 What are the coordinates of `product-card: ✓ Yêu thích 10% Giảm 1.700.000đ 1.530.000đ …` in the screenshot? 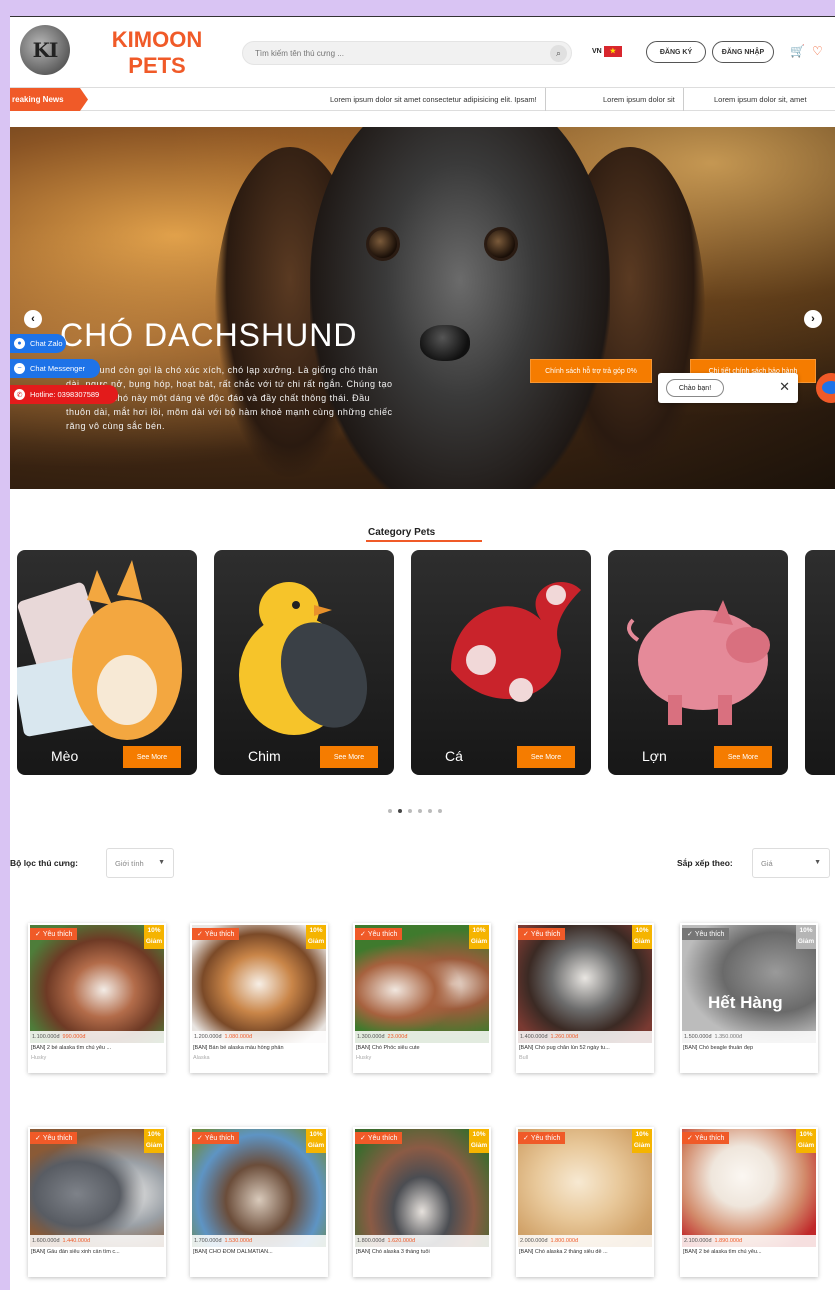 It's located at (259, 1202).